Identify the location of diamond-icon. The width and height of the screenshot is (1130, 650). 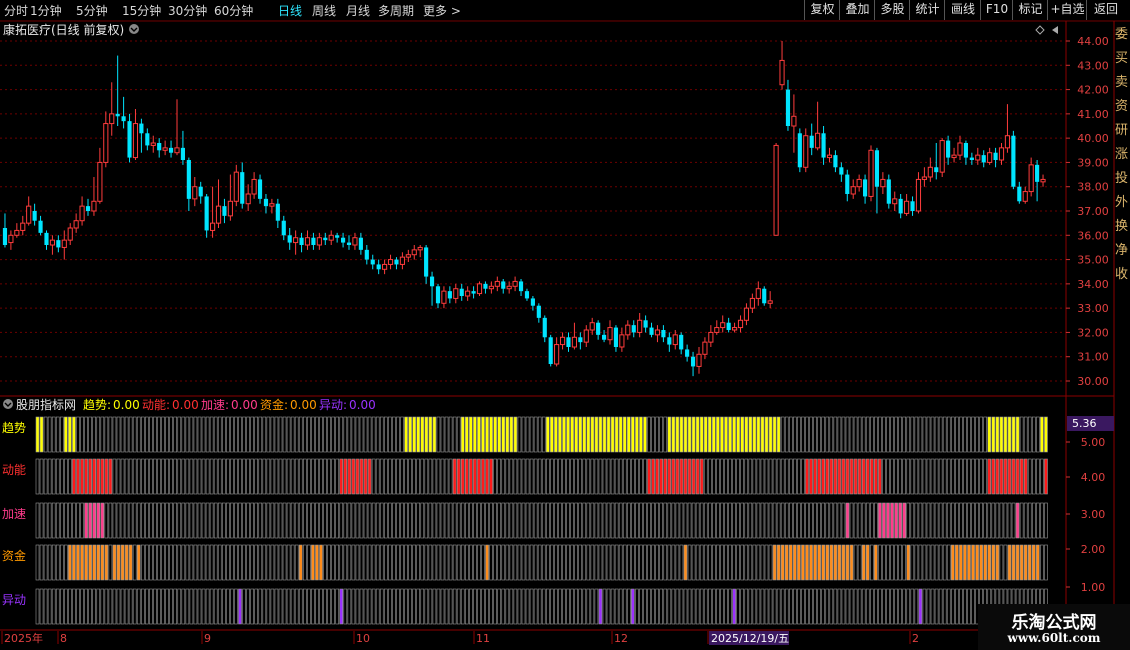
(1040, 30).